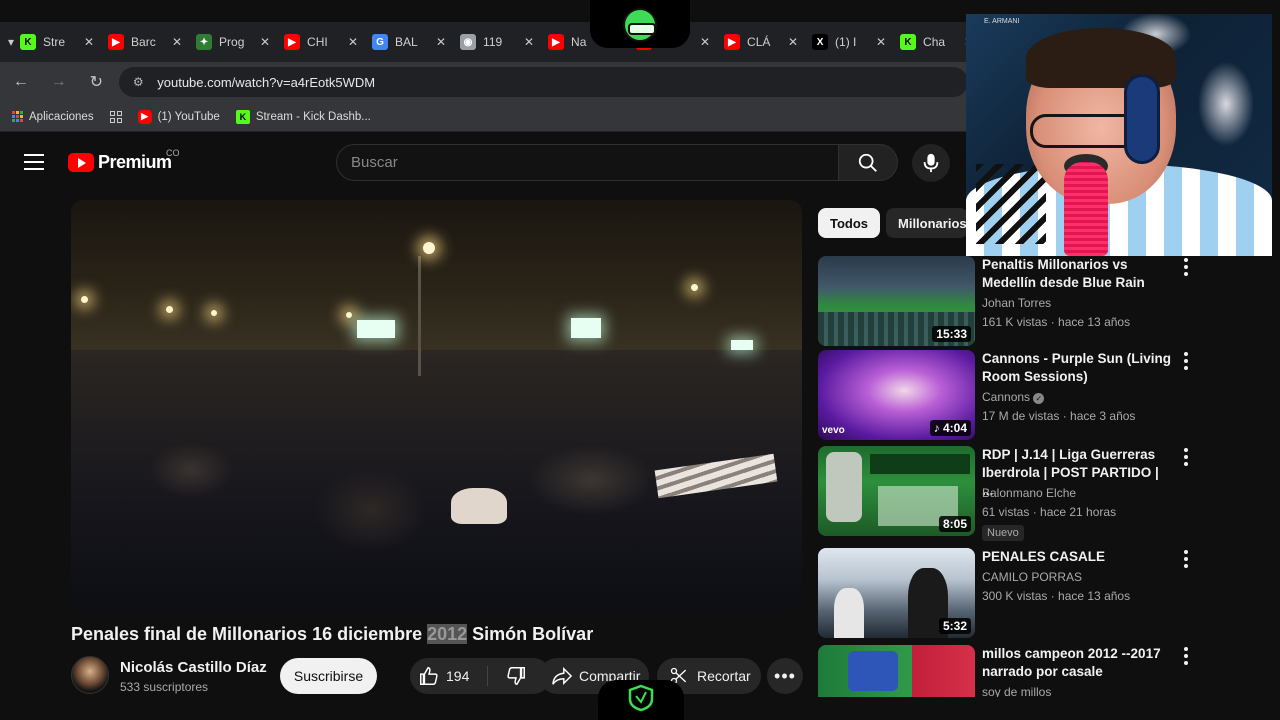  What do you see at coordinates (479, 506) in the screenshot?
I see `cap` at bounding box center [479, 506].